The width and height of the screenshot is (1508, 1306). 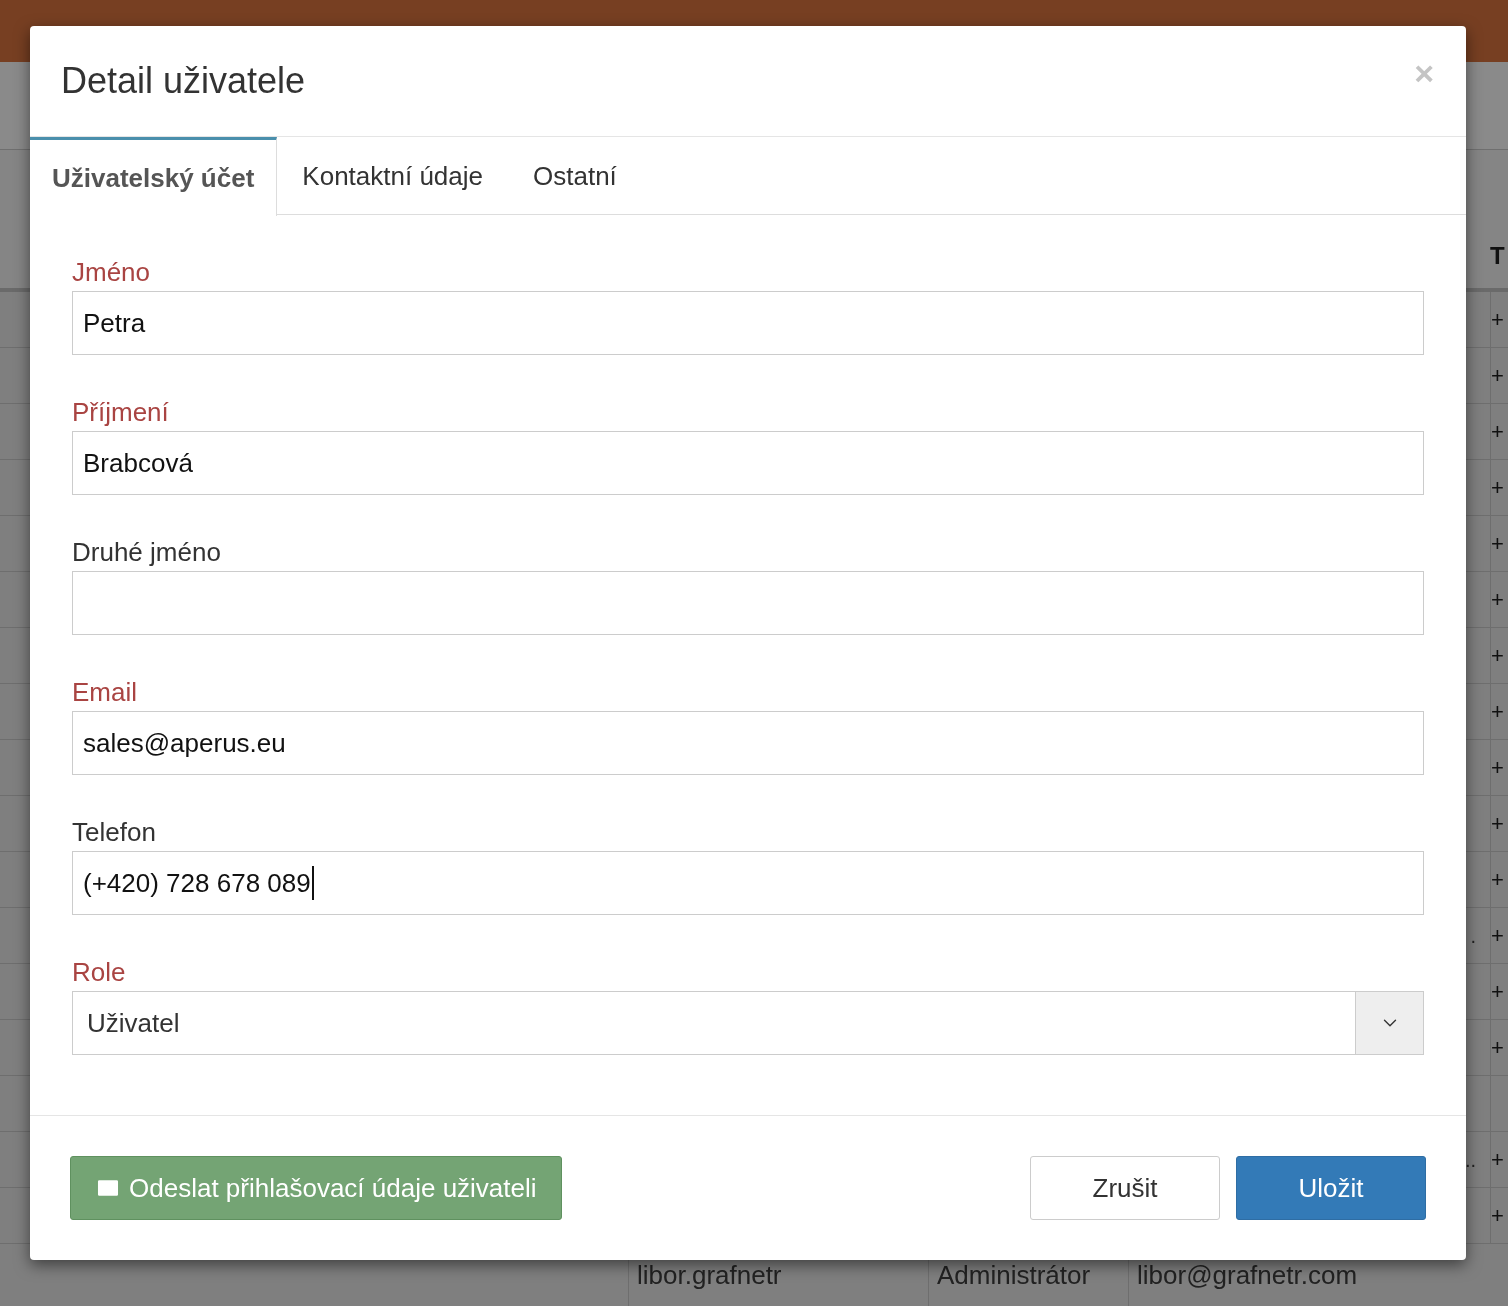 What do you see at coordinates (1473, 936) in the screenshot?
I see `cut-text: .` at bounding box center [1473, 936].